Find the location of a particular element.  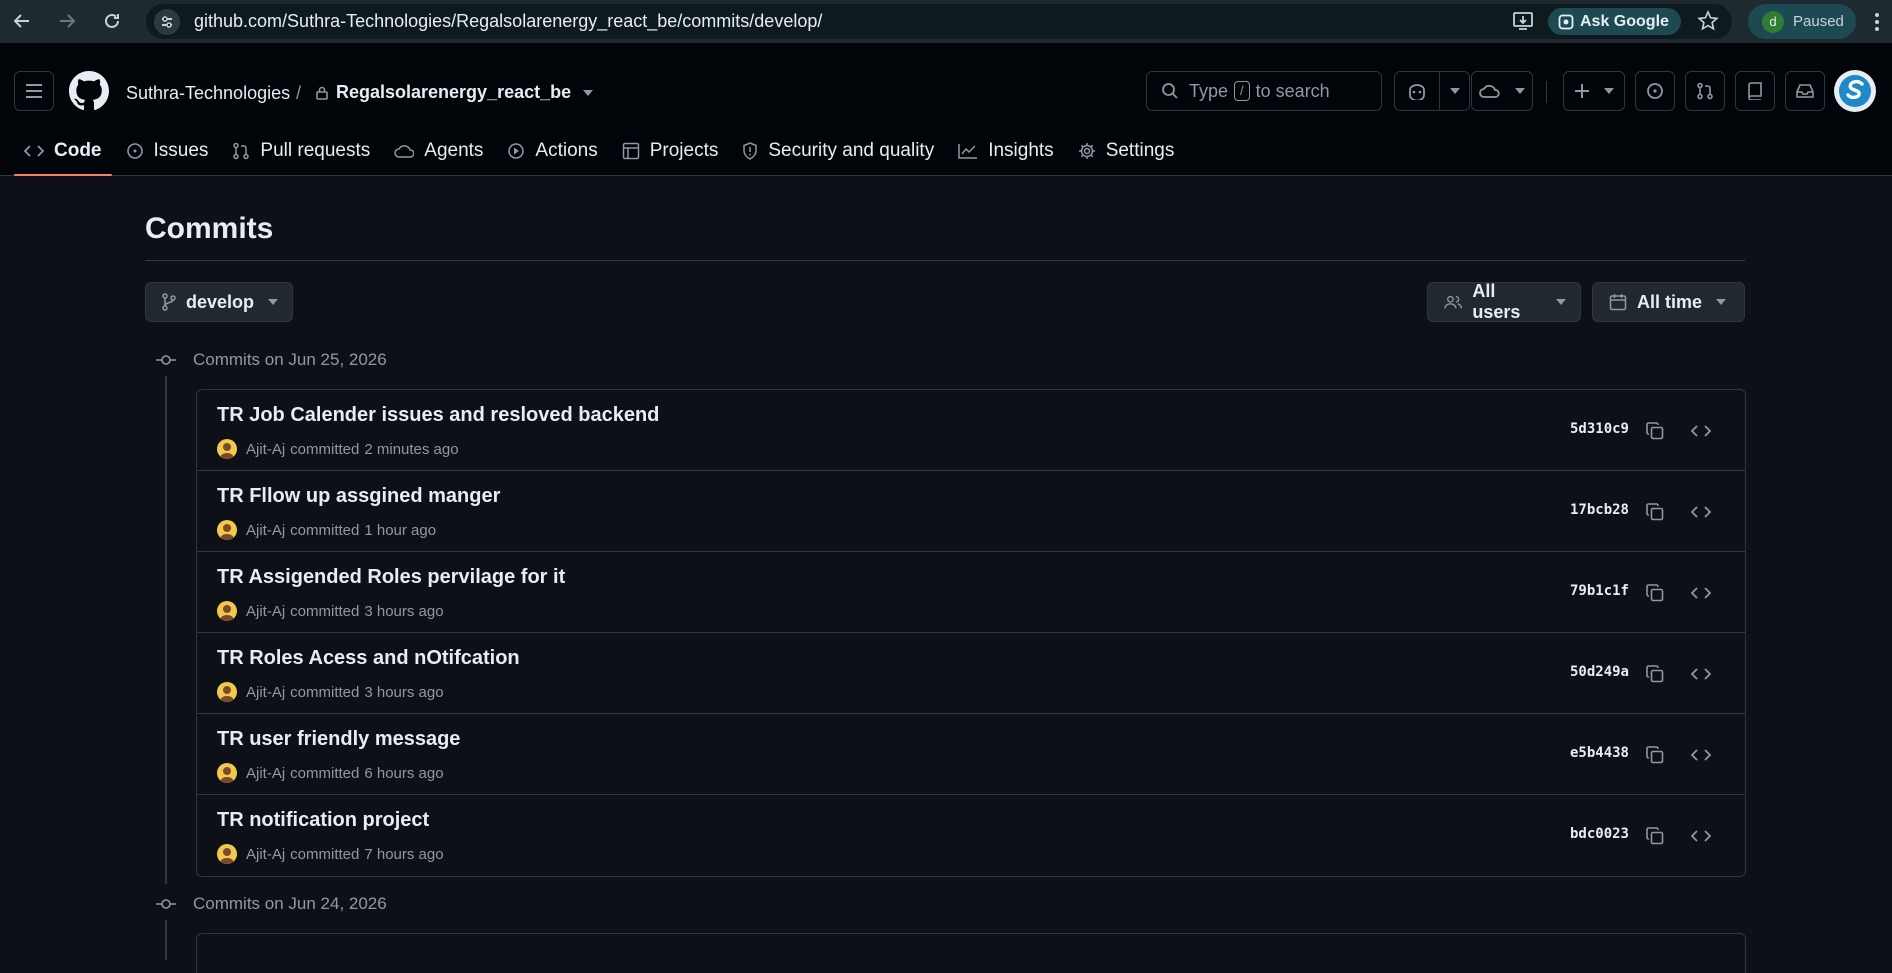

repo-owner-link: Suthra-Technologies is located at coordinates (208, 93).